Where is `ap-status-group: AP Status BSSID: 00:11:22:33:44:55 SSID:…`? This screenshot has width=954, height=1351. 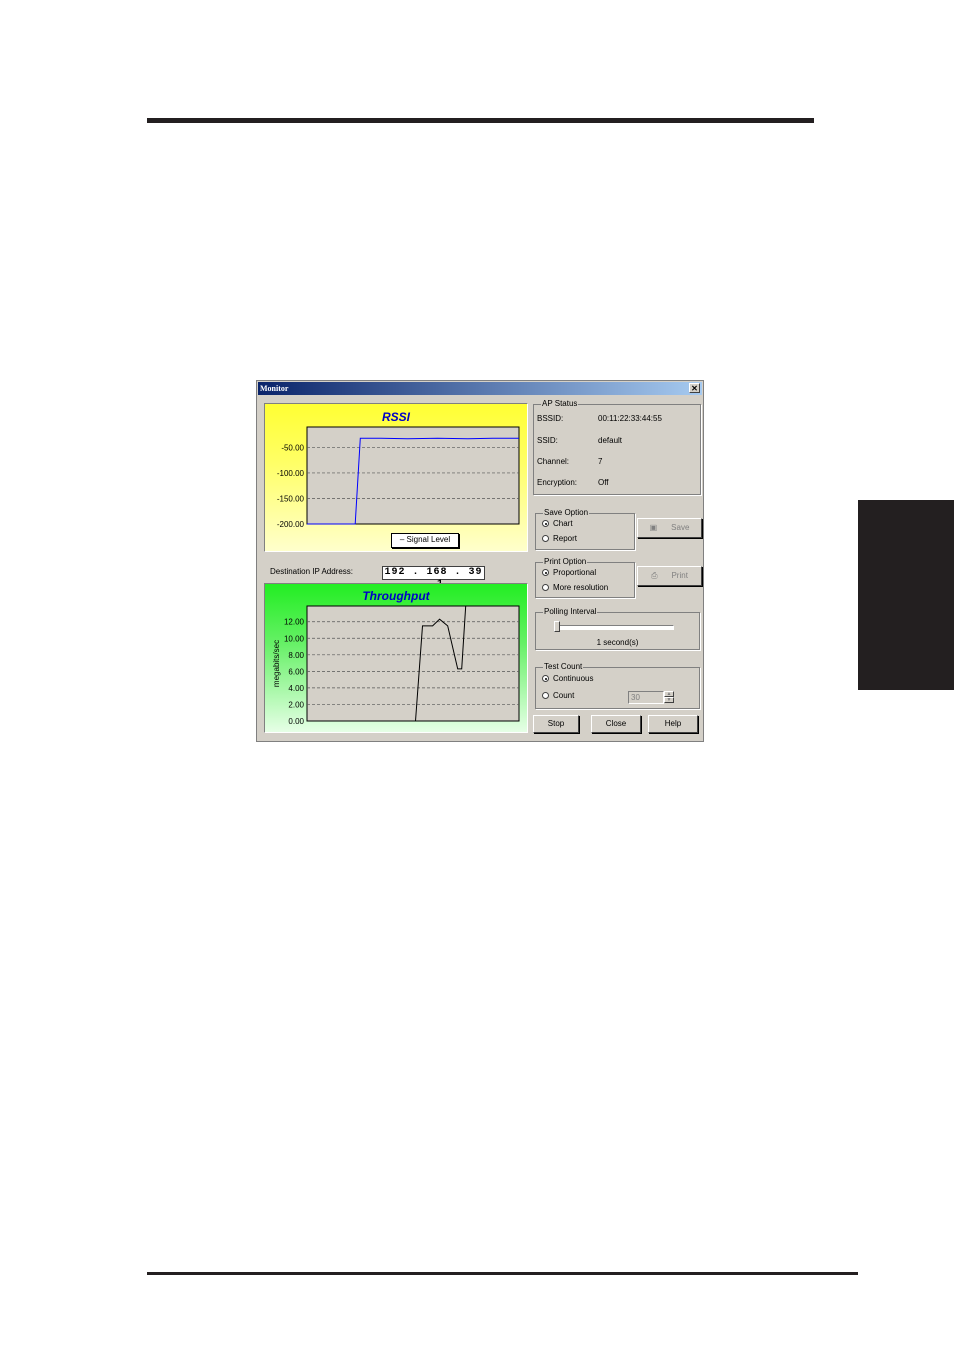
ap-status-group: AP Status BSSID: 00:11:22:33:44:55 SSID:… is located at coordinates (617, 447).